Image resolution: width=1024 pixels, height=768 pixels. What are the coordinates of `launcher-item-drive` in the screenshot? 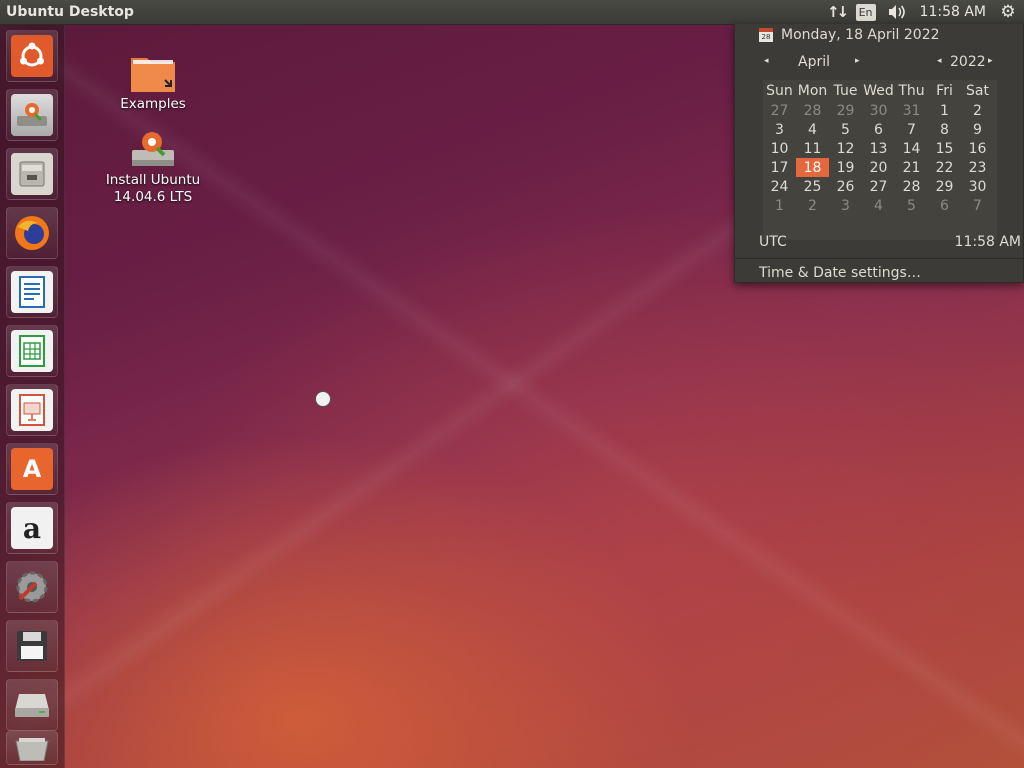 It's located at (32, 705).